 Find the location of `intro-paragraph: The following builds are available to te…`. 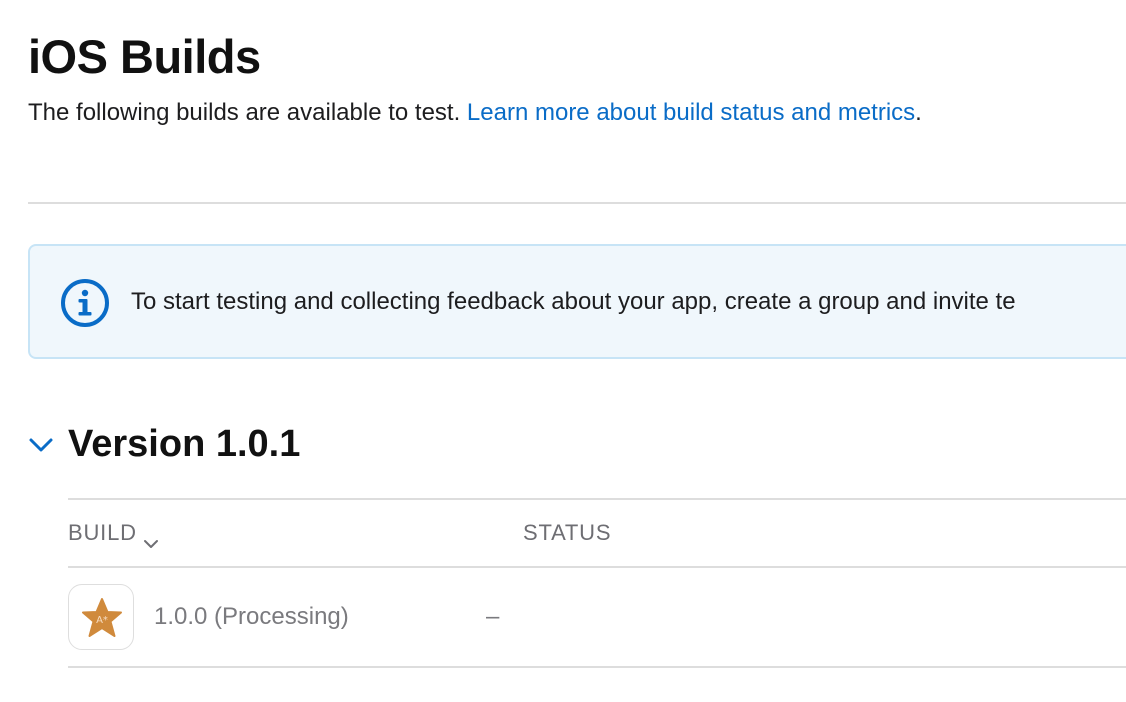

intro-paragraph: The following builds are available to te… is located at coordinates (475, 113).